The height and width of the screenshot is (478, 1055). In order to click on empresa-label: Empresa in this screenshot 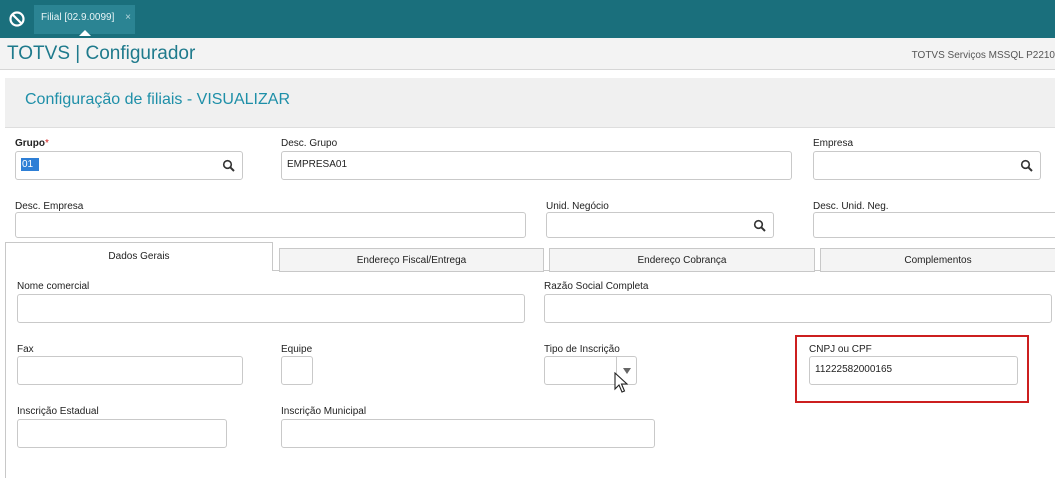, I will do `click(833, 143)`.